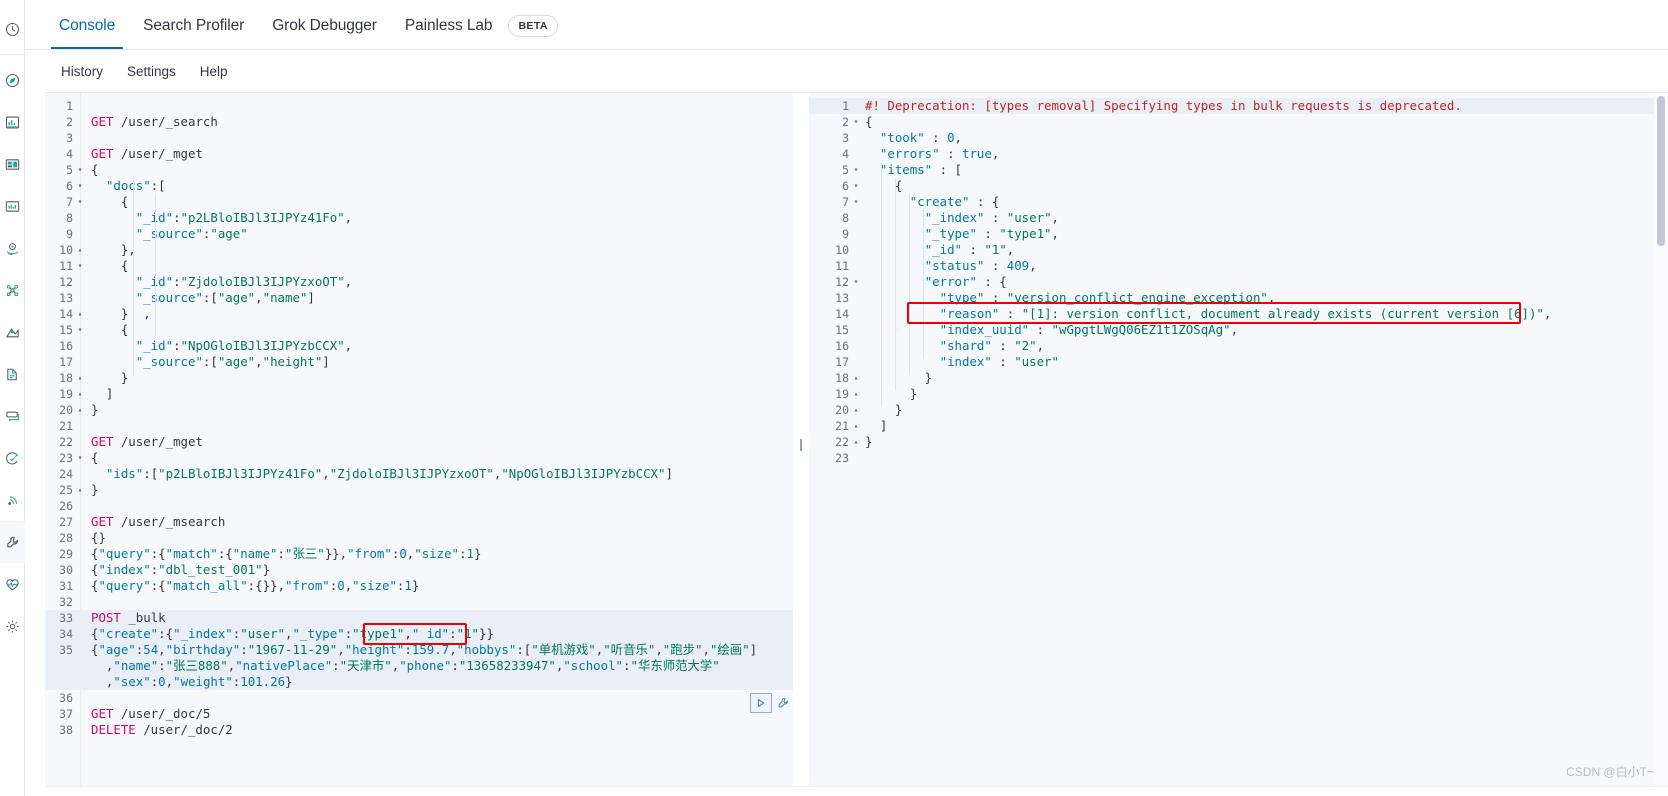 The image size is (1668, 796). I want to click on dashboard-icon, so click(12, 164).